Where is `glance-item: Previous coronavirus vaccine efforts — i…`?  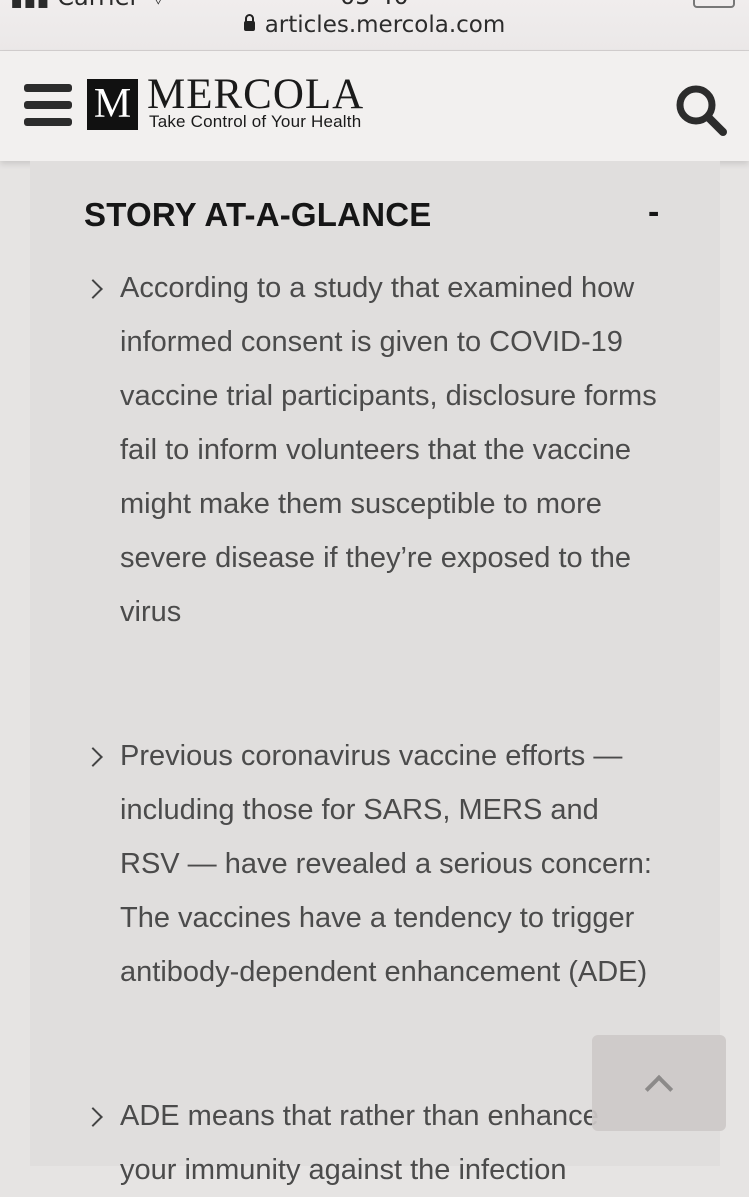
glance-item: Previous coronavirus vaccine efforts — i… is located at coordinates (386, 864).